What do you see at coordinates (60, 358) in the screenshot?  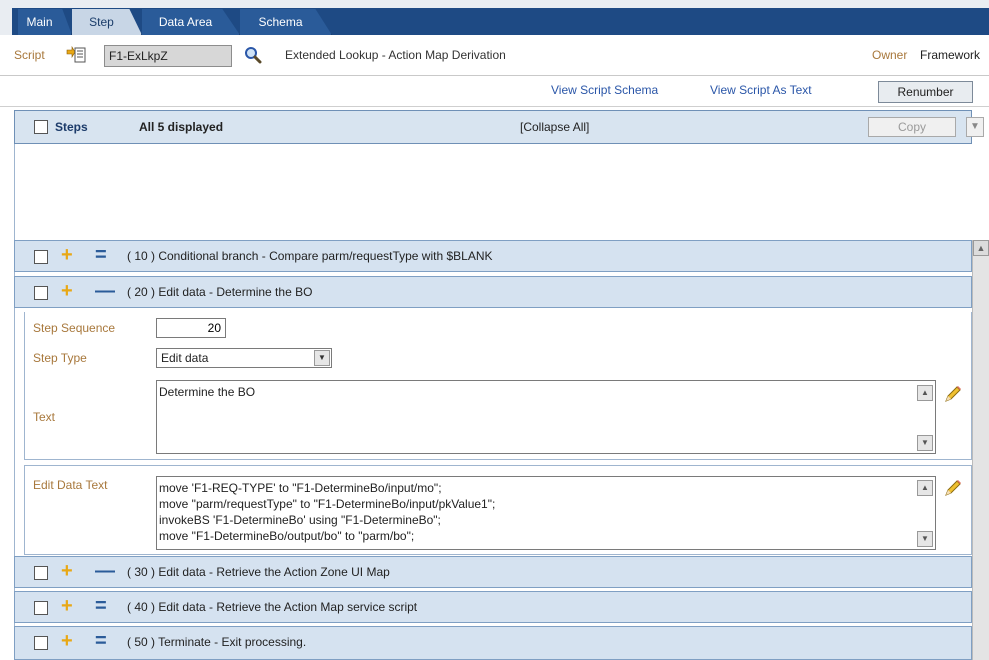 I see `step-type-label: Step Type` at bounding box center [60, 358].